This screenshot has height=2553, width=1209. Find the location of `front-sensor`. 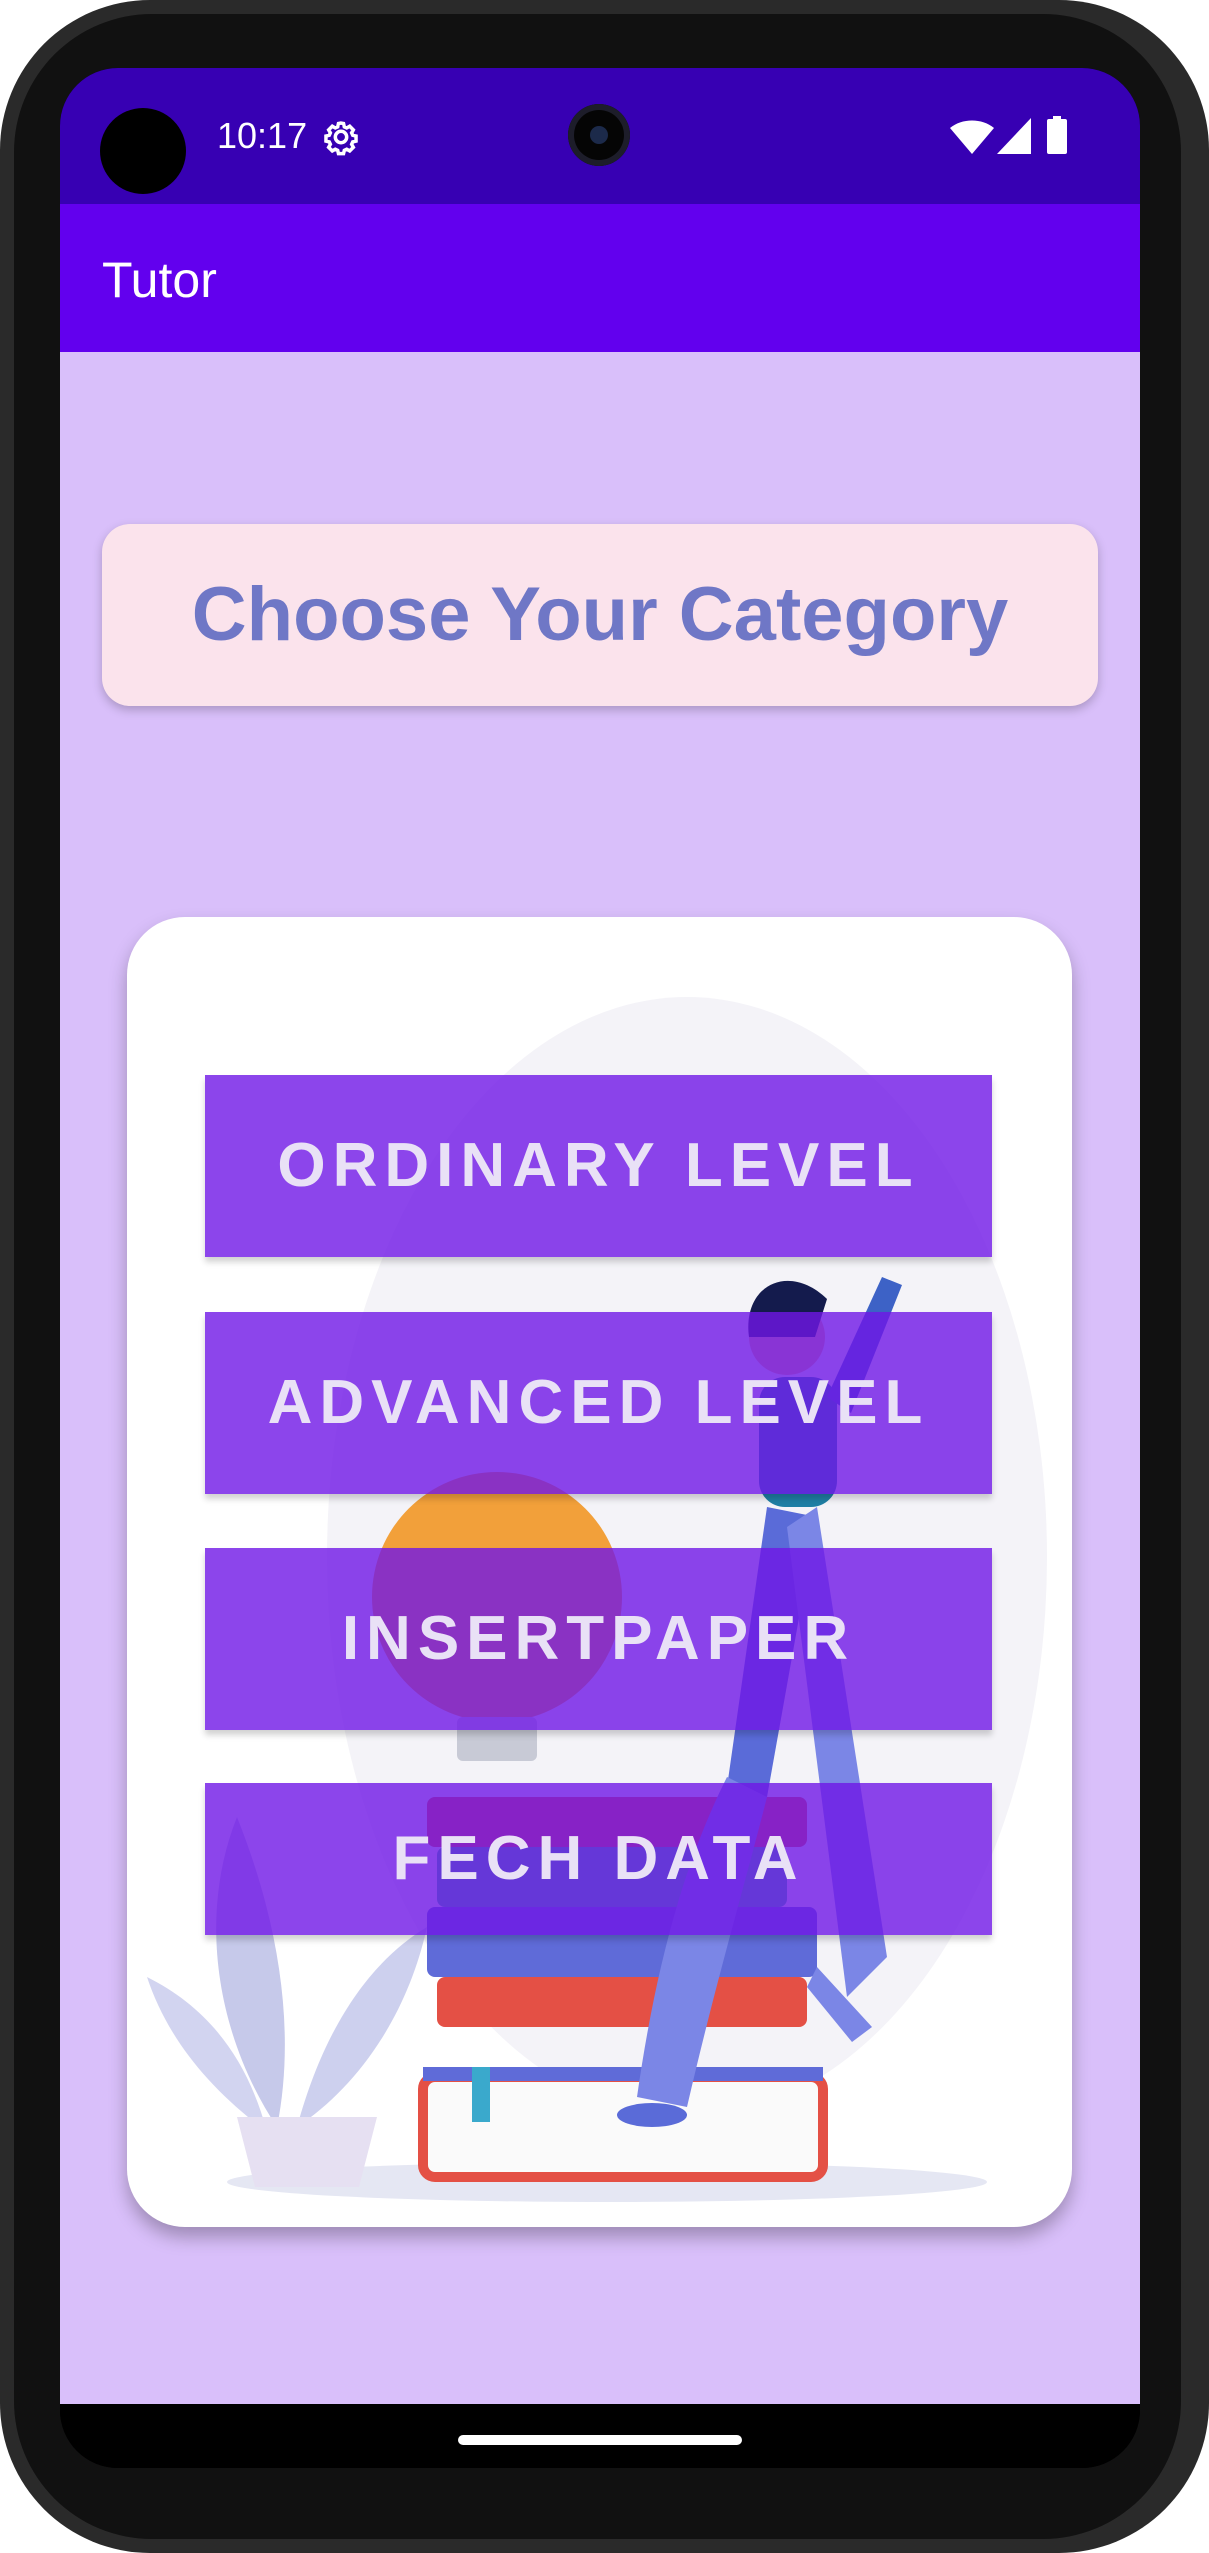

front-sensor is located at coordinates (143, 151).